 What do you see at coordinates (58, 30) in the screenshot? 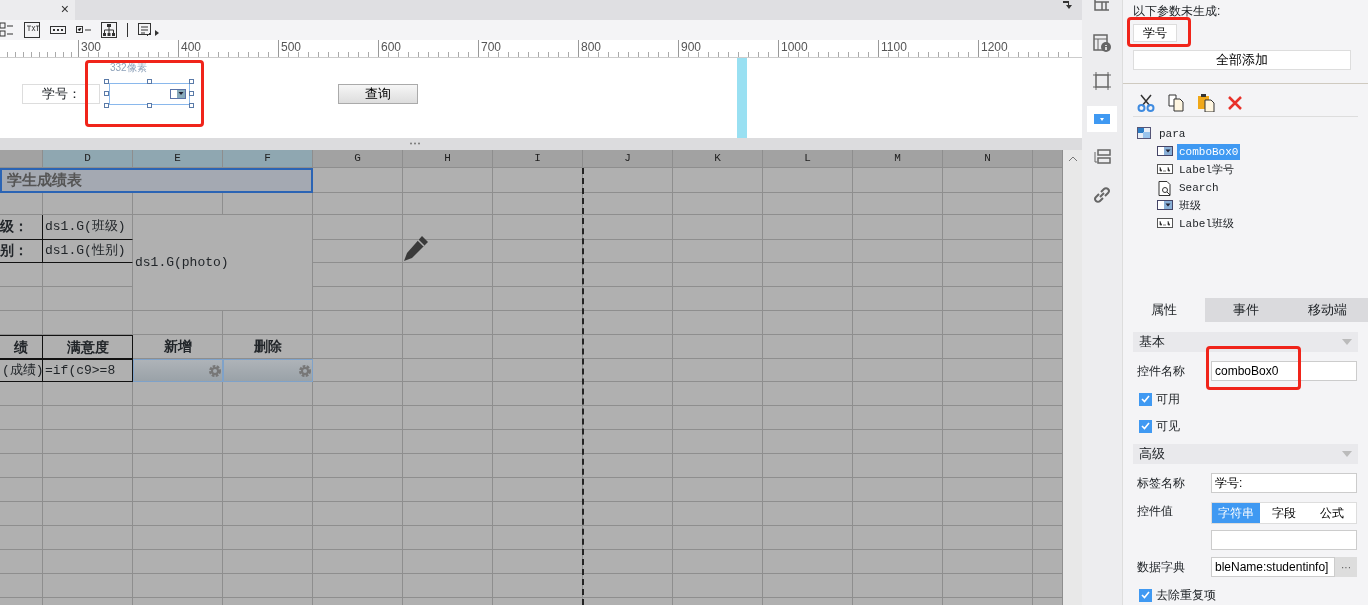
I see `password-field-icon` at bounding box center [58, 30].